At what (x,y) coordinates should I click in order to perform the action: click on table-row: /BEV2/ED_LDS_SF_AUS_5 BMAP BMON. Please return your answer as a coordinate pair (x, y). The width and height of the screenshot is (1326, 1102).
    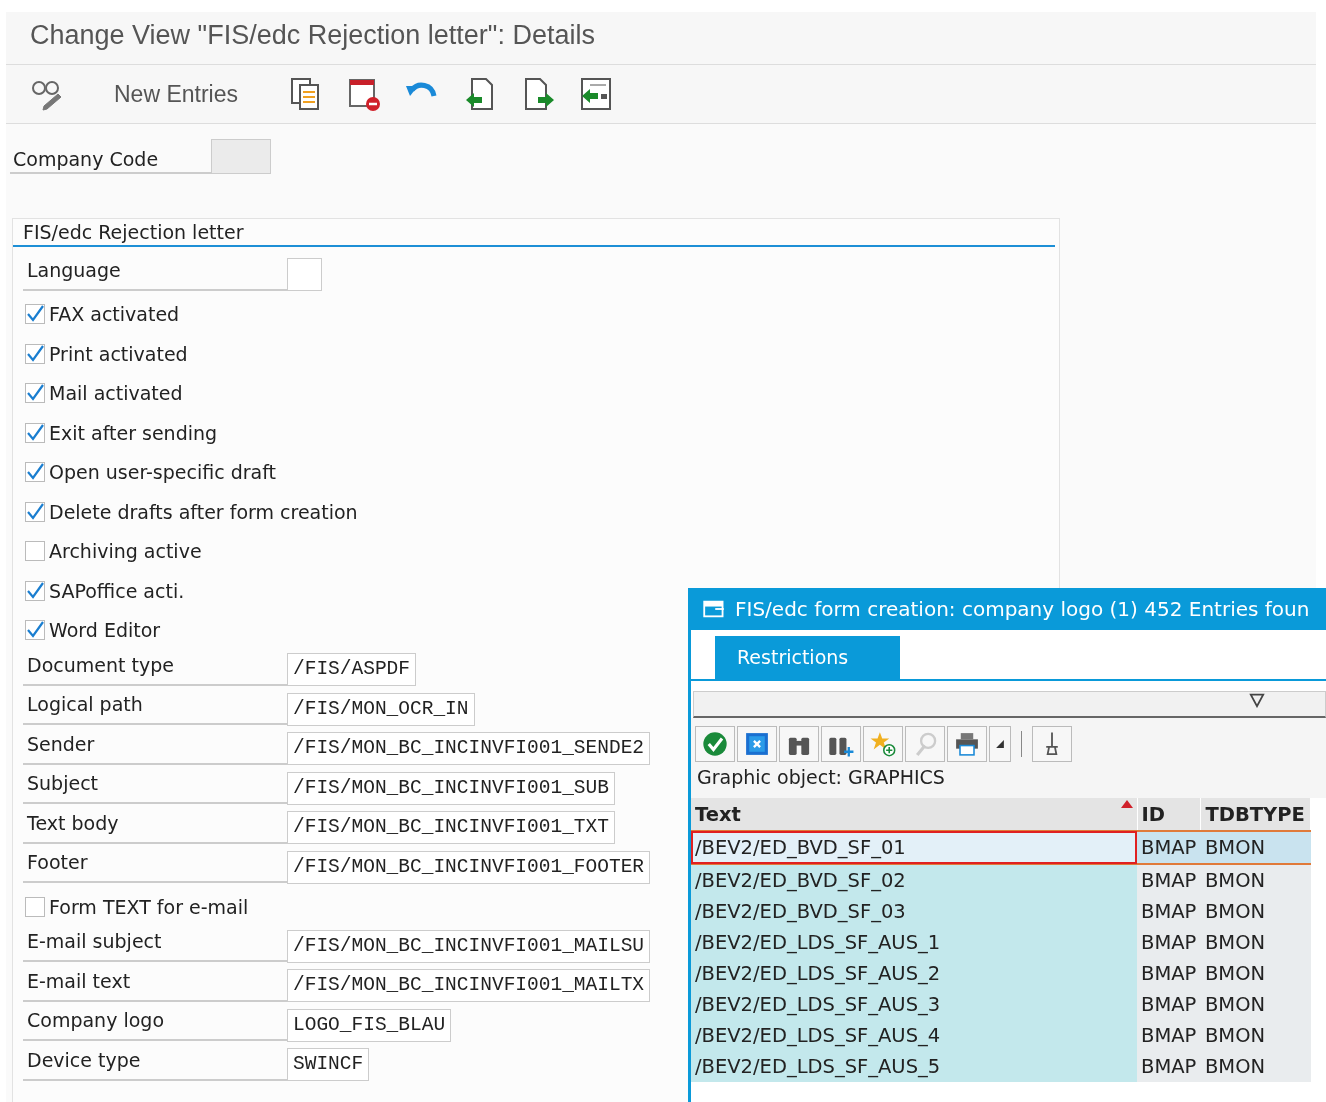
    Looking at the image, I should click on (1001, 1066).